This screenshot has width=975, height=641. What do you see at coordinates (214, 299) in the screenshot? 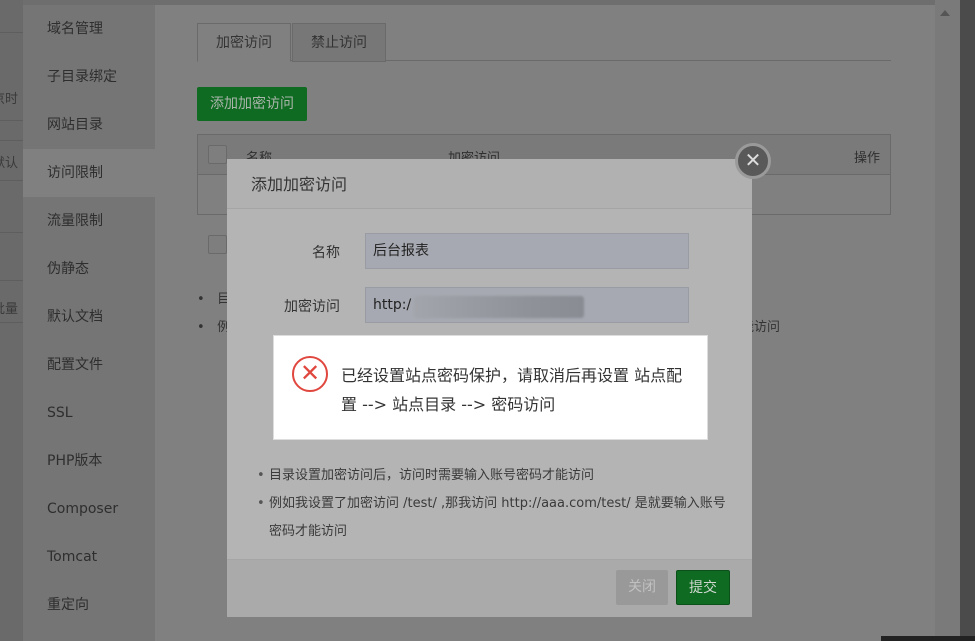
I see `tip-bullet: • 目` at bounding box center [214, 299].